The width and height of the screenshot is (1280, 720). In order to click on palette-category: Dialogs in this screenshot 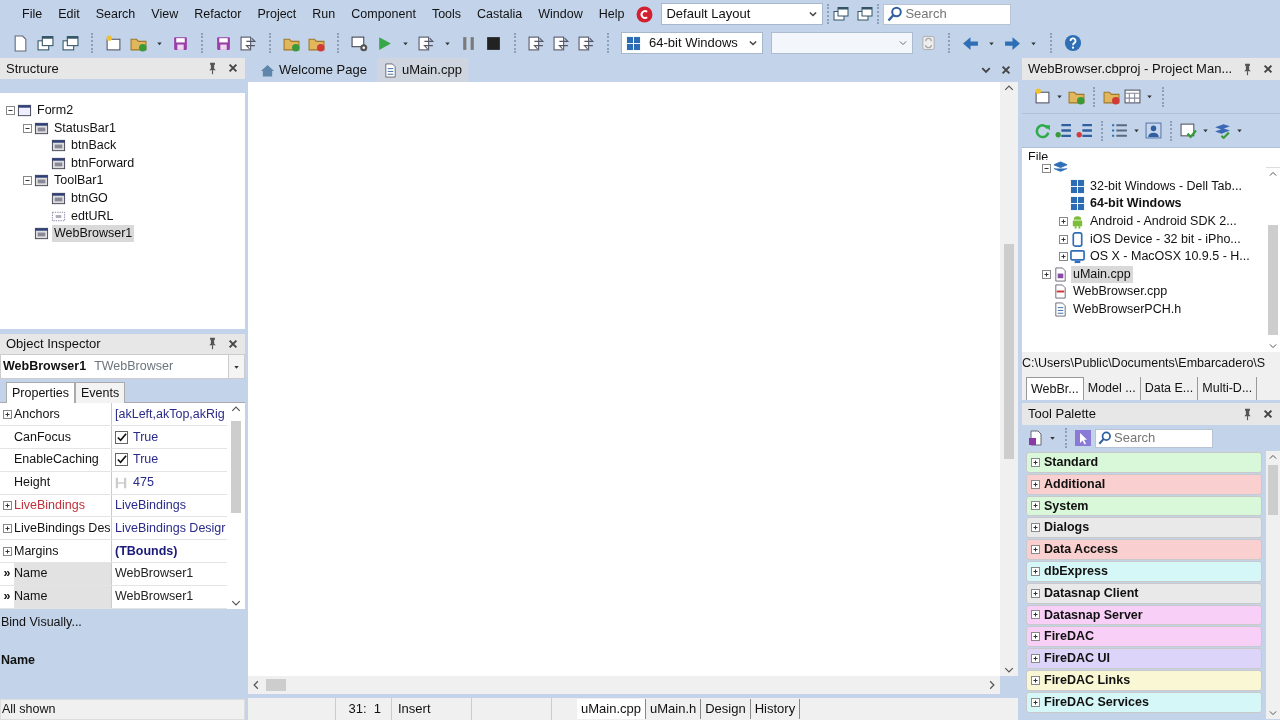, I will do `click(1144, 528)`.